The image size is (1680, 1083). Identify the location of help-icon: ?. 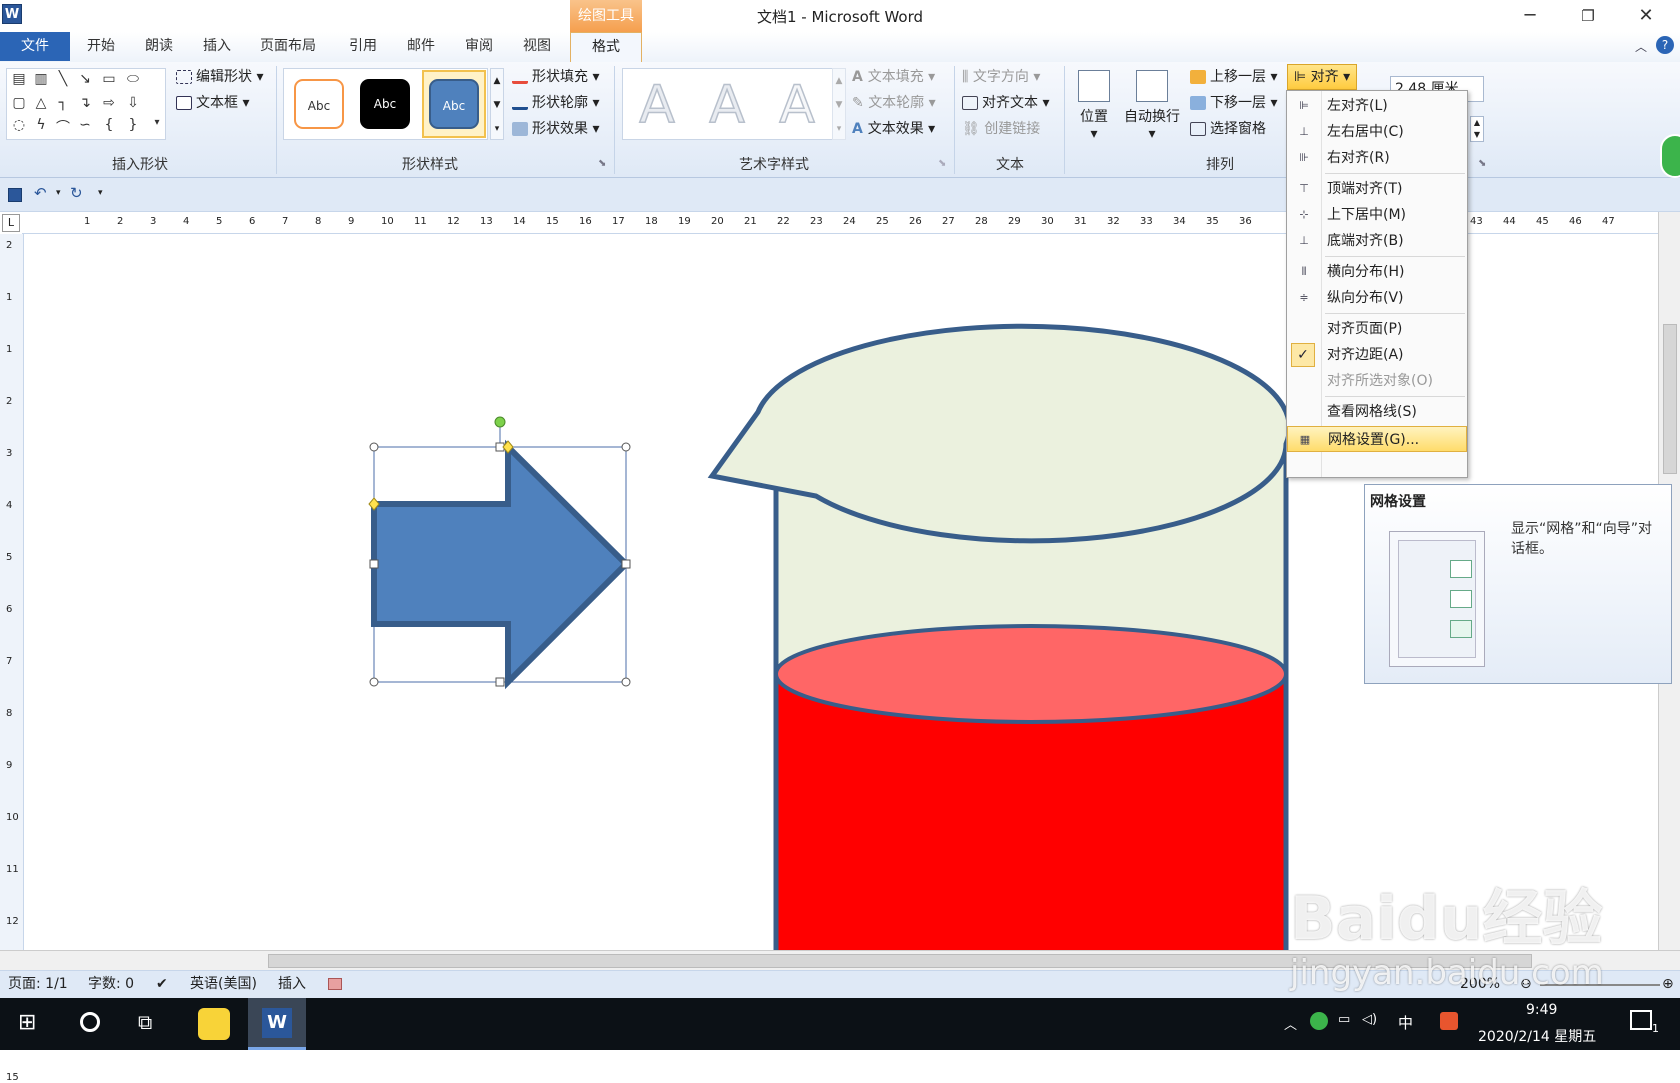
(1665, 45).